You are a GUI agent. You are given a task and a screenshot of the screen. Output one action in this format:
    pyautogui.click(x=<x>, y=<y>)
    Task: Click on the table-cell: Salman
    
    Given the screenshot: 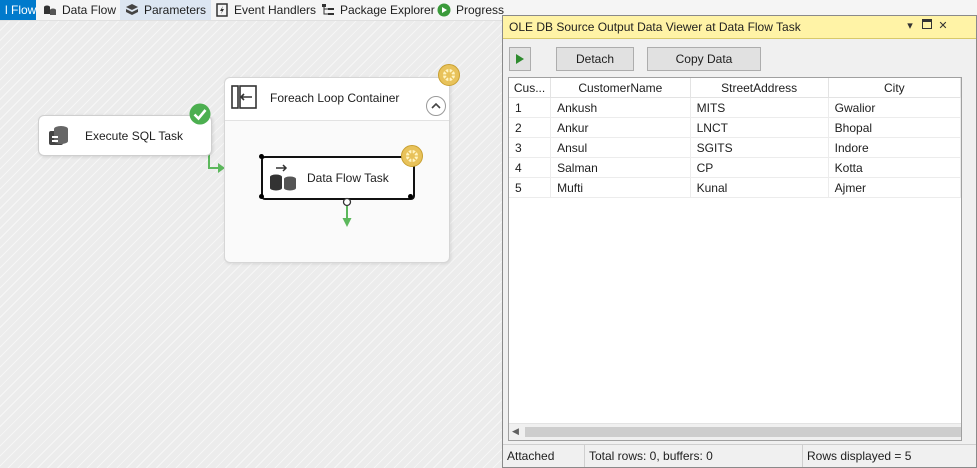 What is the action you would take?
    pyautogui.click(x=620, y=167)
    